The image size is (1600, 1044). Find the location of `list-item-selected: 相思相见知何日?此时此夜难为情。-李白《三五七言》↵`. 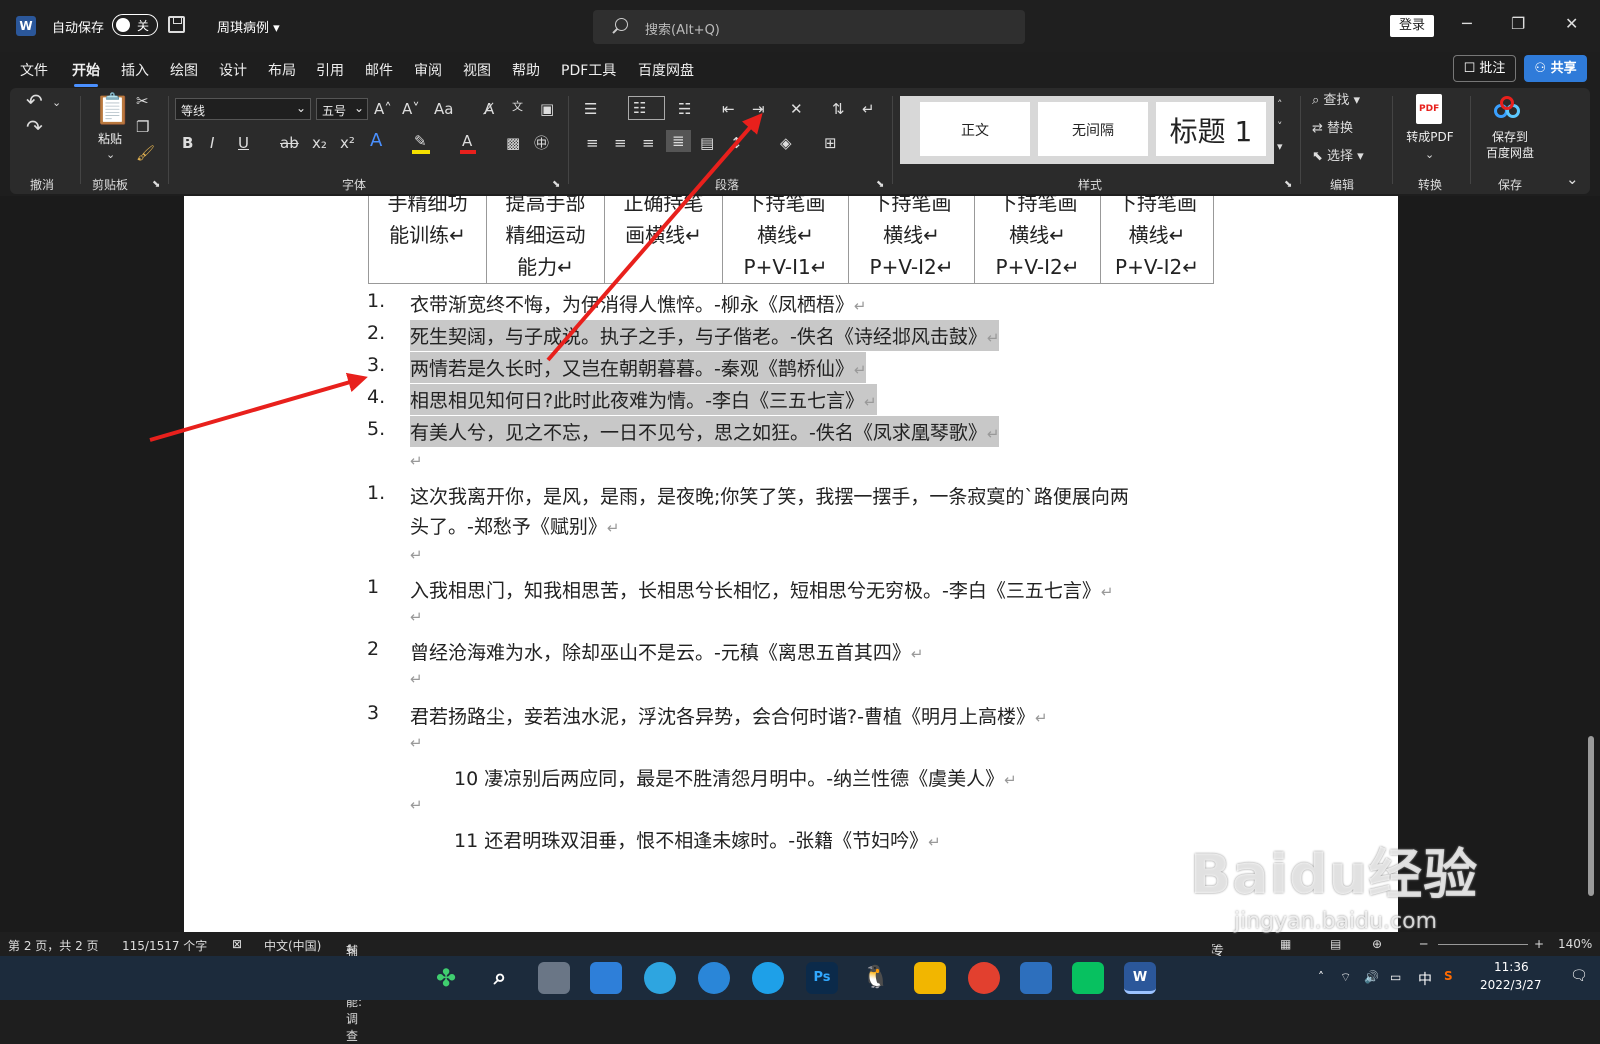

list-item-selected: 相思相见知何日?此时此夜难为情。-李白《三五七言》↵ is located at coordinates (643, 399).